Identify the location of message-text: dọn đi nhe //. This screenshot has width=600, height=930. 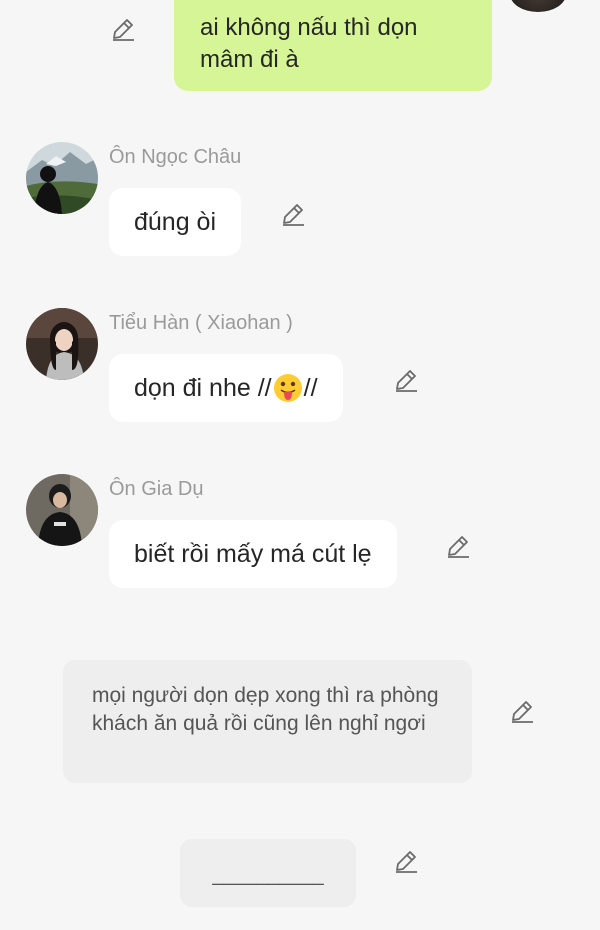
(203, 387).